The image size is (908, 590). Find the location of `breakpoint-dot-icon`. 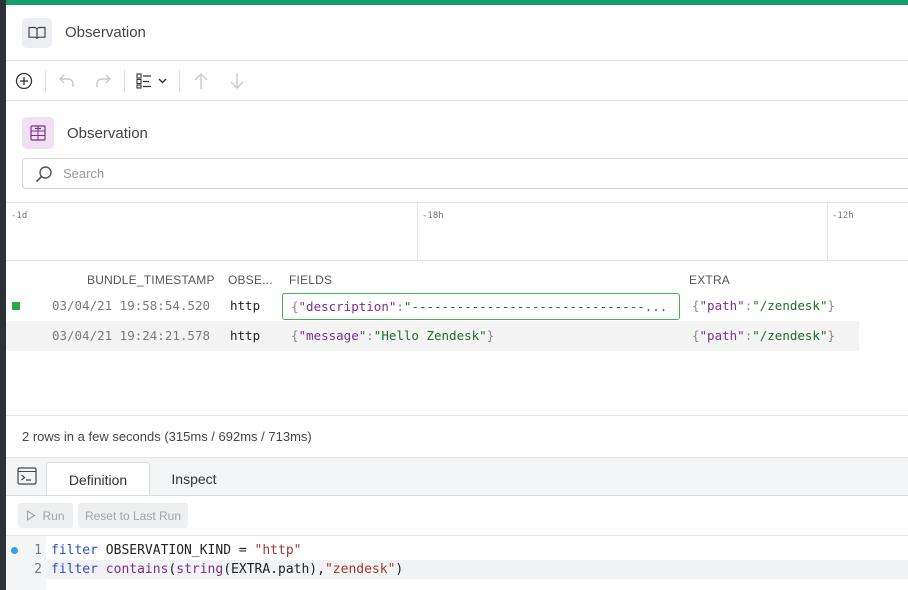

breakpoint-dot-icon is located at coordinates (14, 550).